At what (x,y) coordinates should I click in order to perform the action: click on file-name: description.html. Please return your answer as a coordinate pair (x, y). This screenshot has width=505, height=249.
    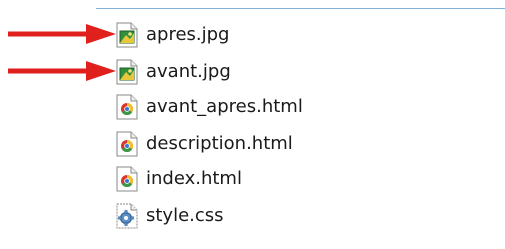
    Looking at the image, I should click on (219, 143).